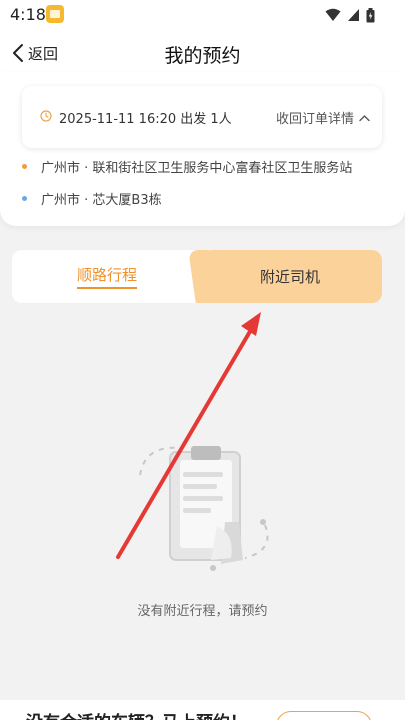  I want to click on tab-nearby-drivers-label: 附近司机, so click(289, 277).